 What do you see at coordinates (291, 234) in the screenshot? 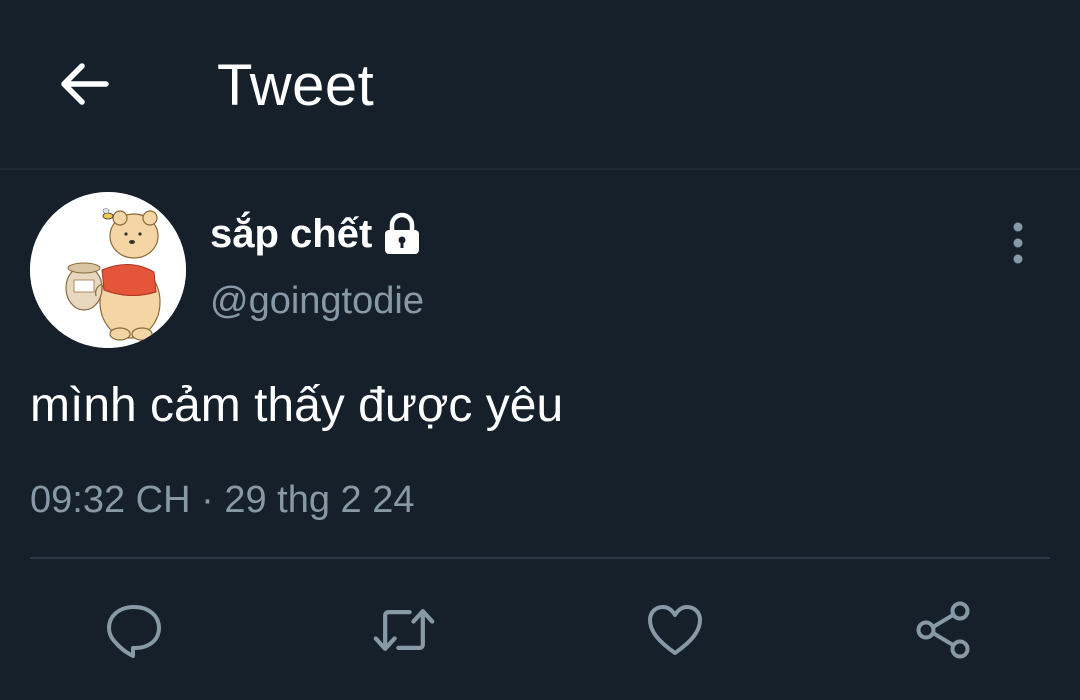
I see `display-name-text: sắp chết` at bounding box center [291, 234].